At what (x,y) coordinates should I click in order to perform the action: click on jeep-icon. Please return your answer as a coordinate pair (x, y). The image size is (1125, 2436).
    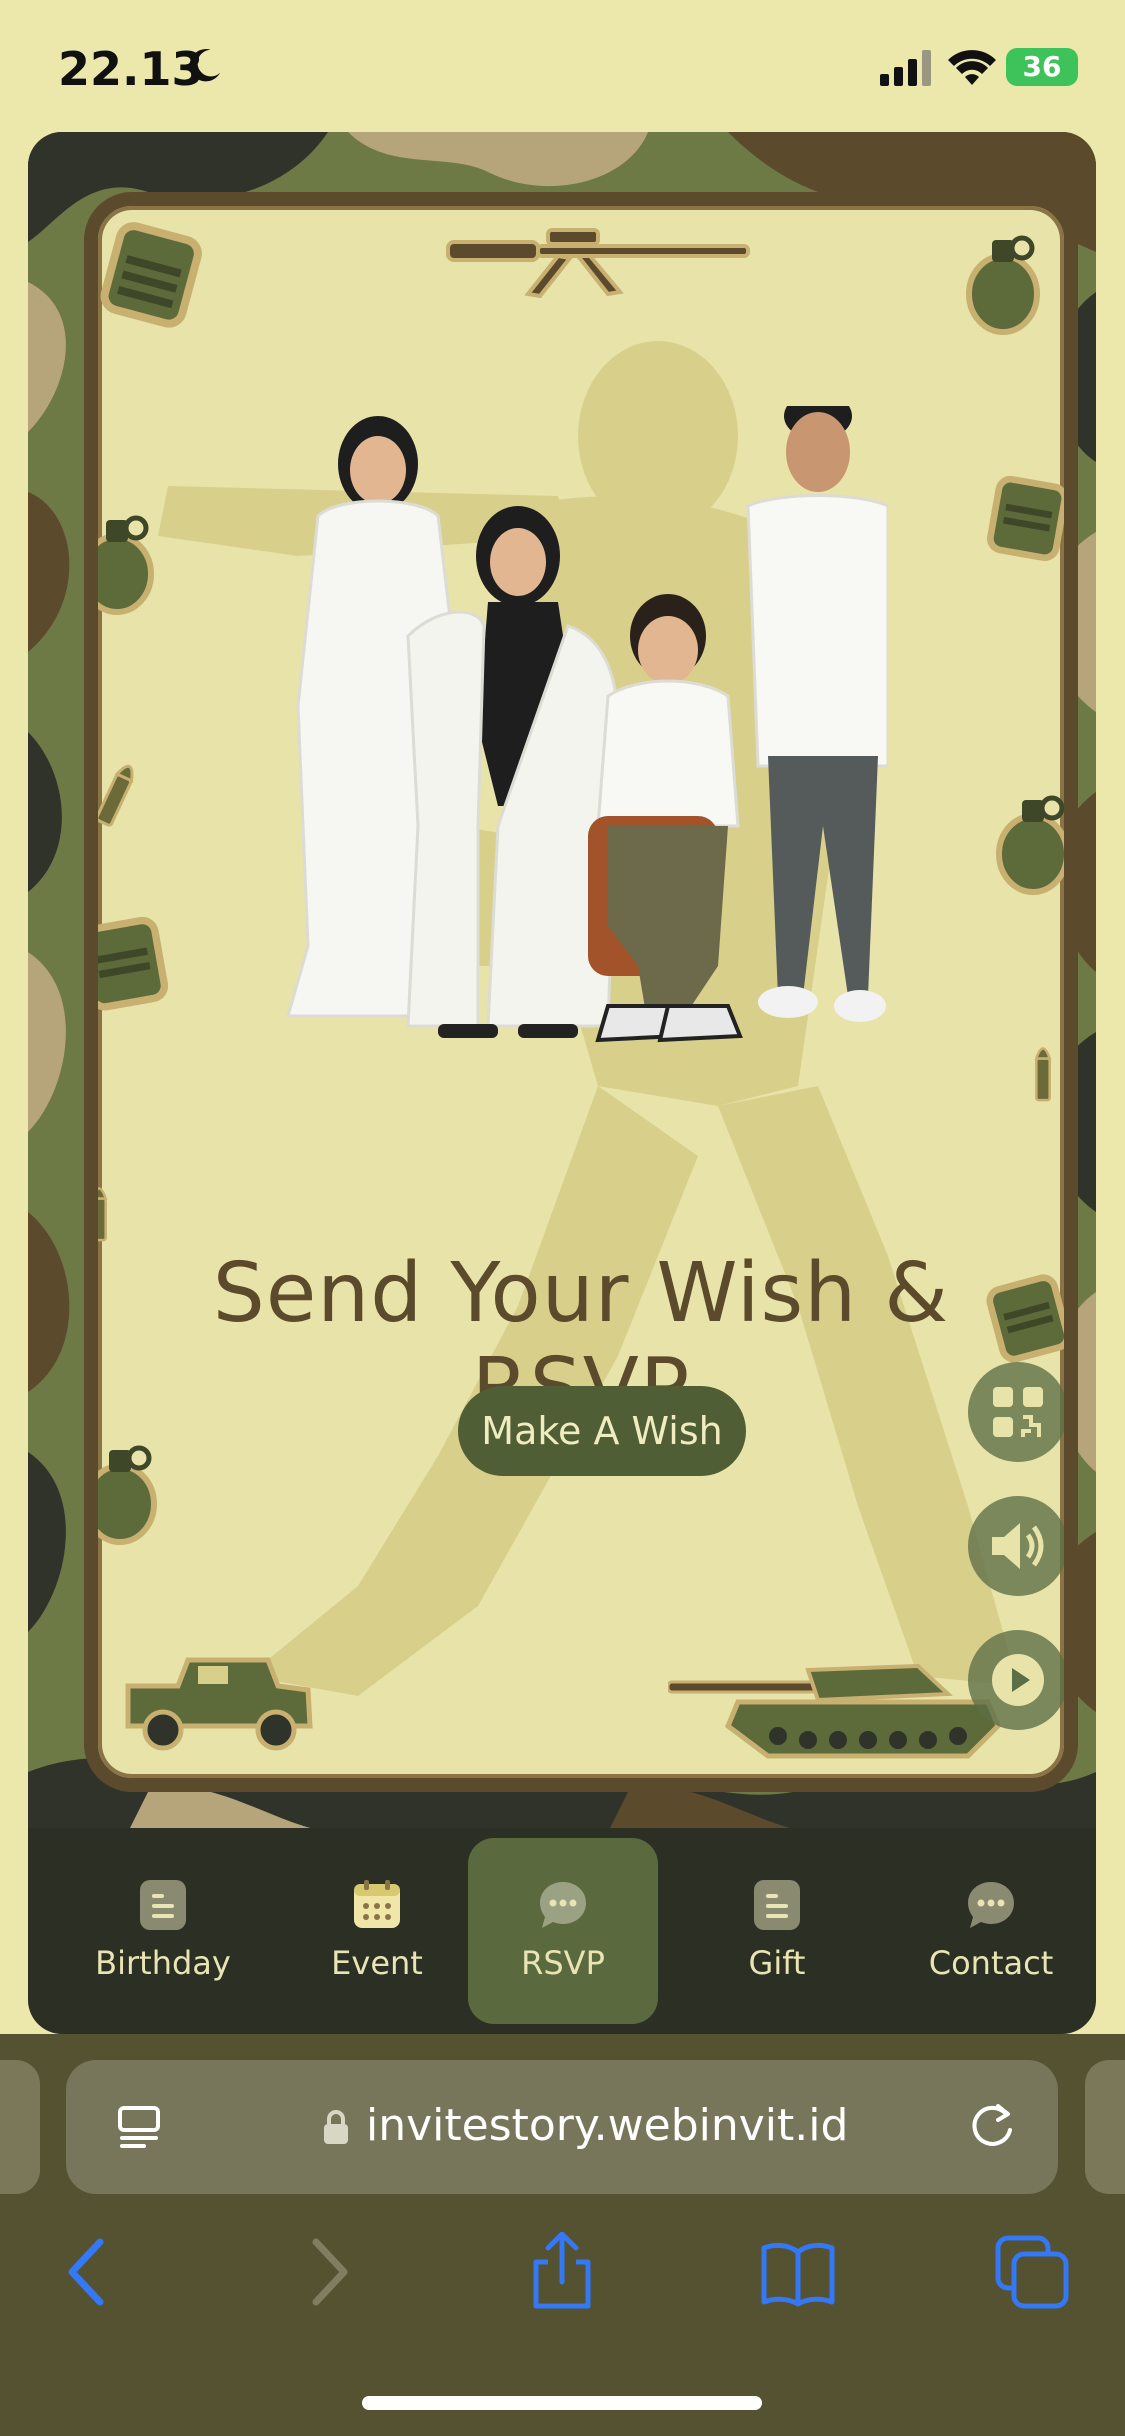
    Looking at the image, I should click on (219, 1704).